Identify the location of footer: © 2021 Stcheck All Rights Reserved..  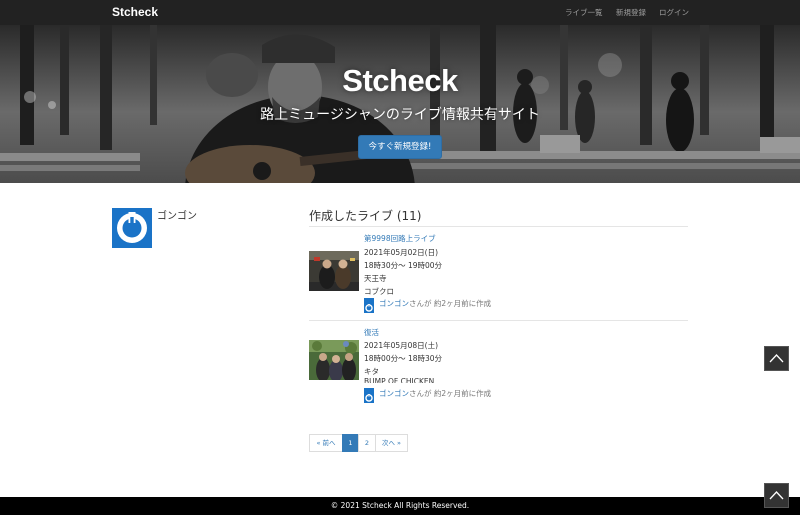
(400, 506).